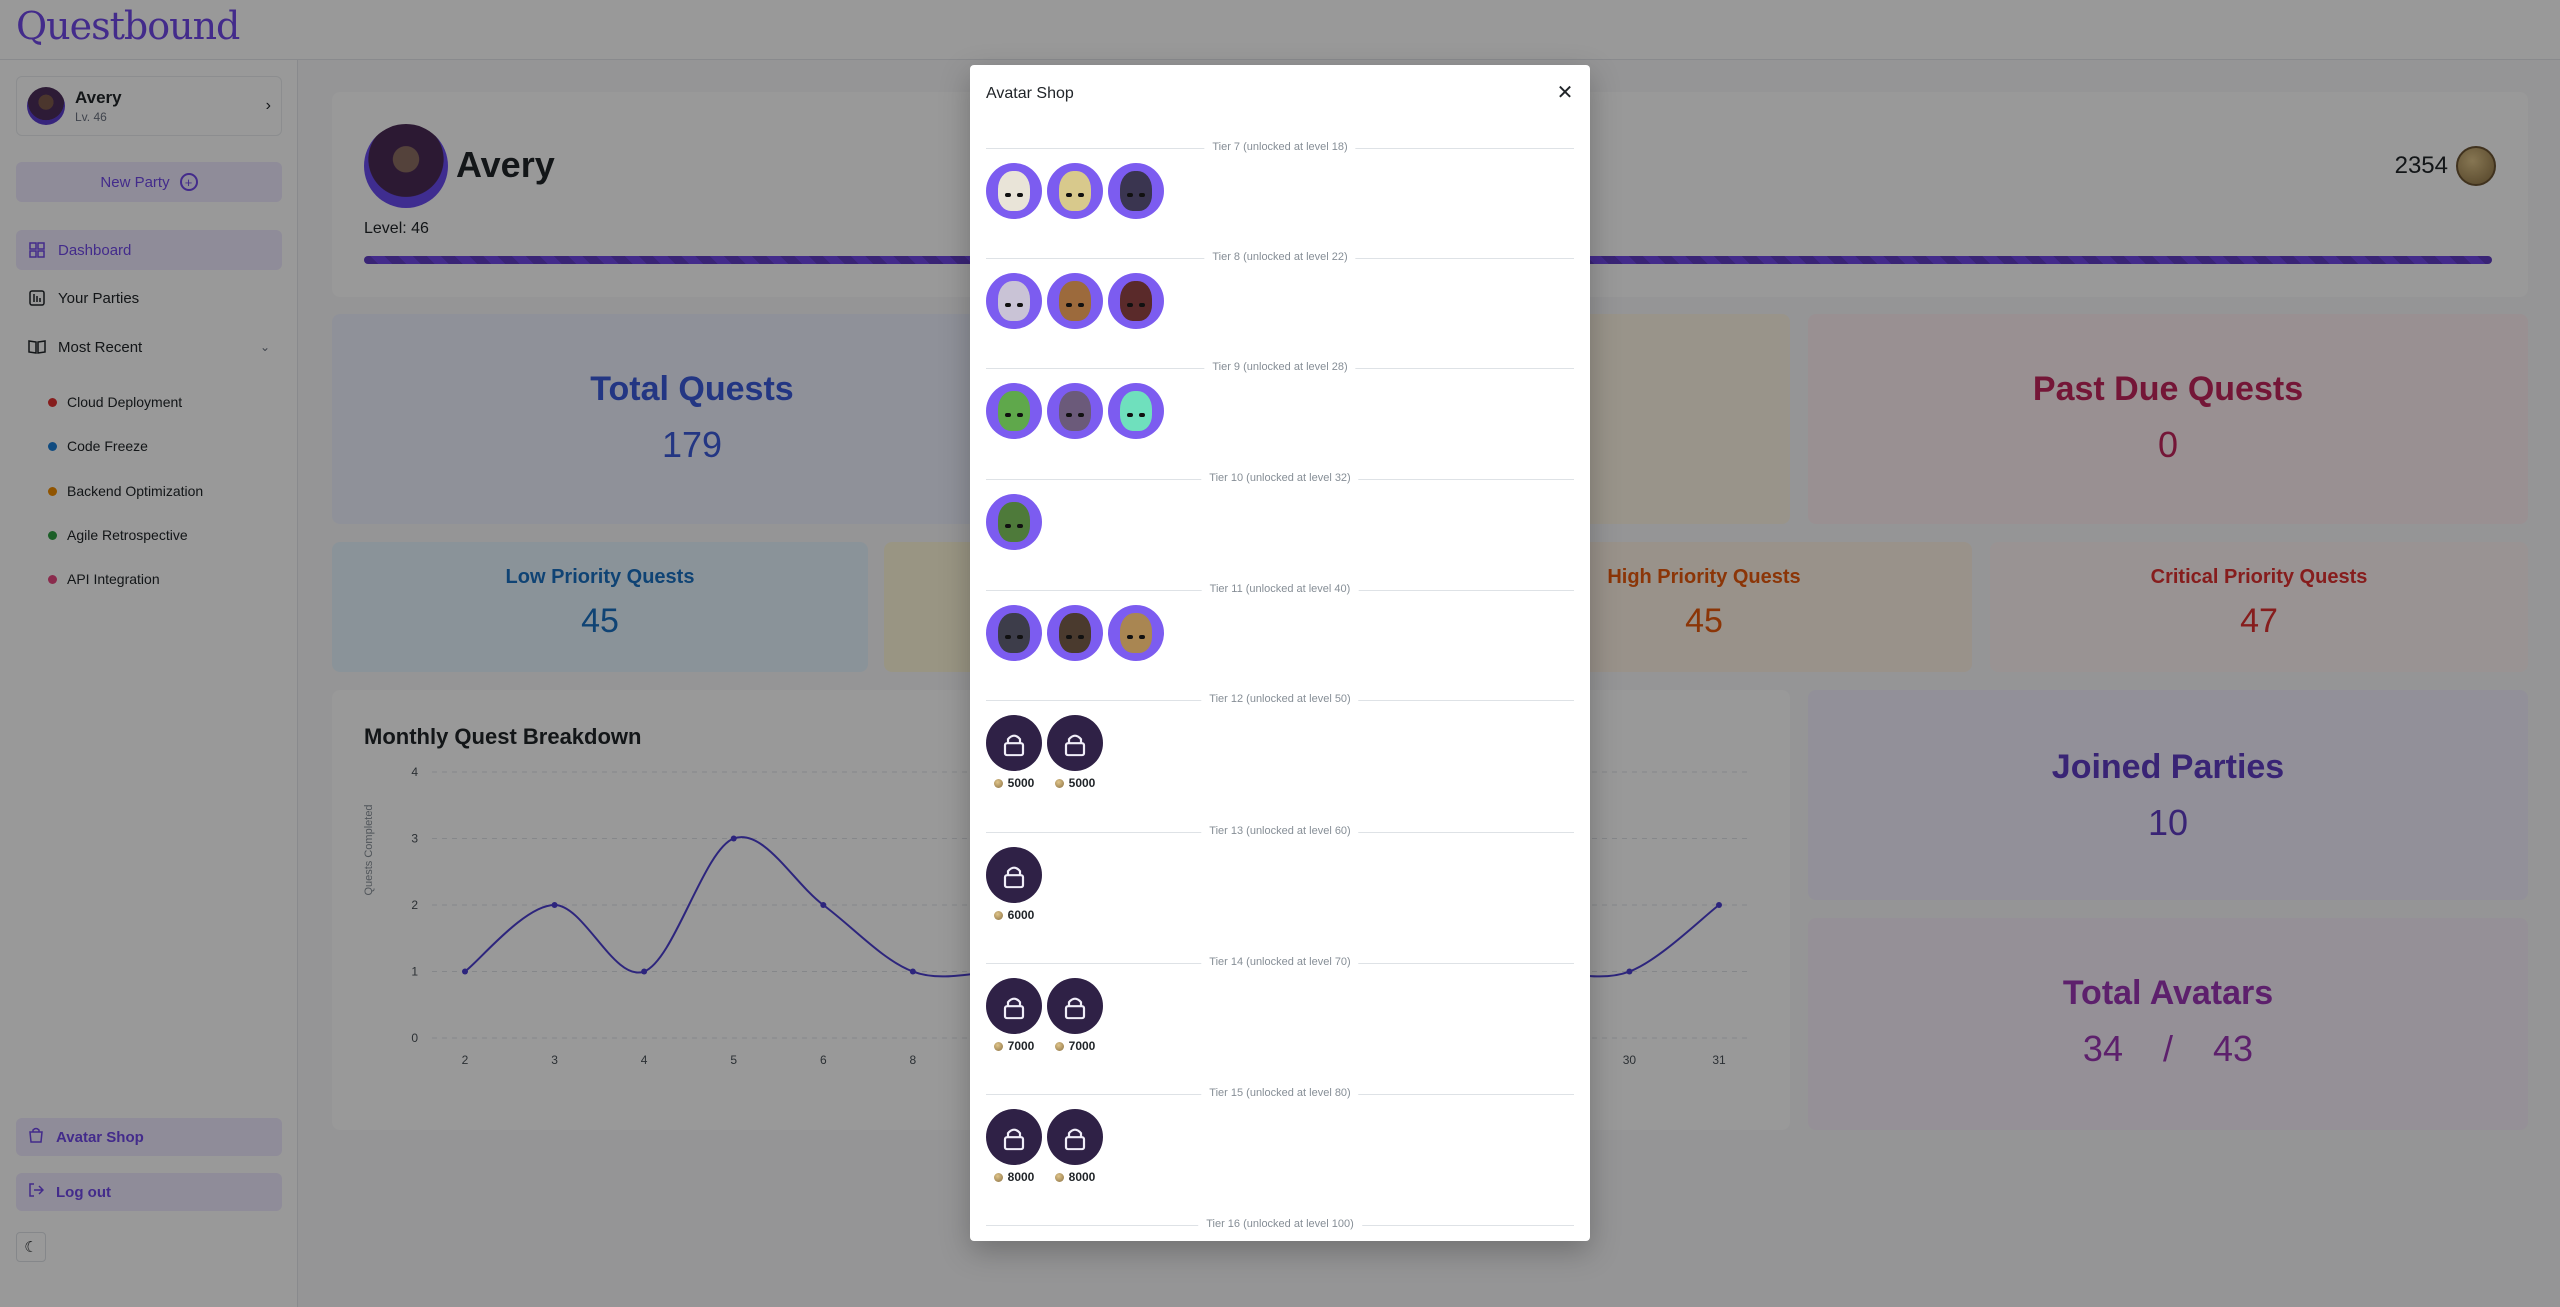 This screenshot has height=1307, width=2560. What do you see at coordinates (1280, 180) in the screenshot?
I see `avatar-tier: Tier 7 (unlocked at level 18)` at bounding box center [1280, 180].